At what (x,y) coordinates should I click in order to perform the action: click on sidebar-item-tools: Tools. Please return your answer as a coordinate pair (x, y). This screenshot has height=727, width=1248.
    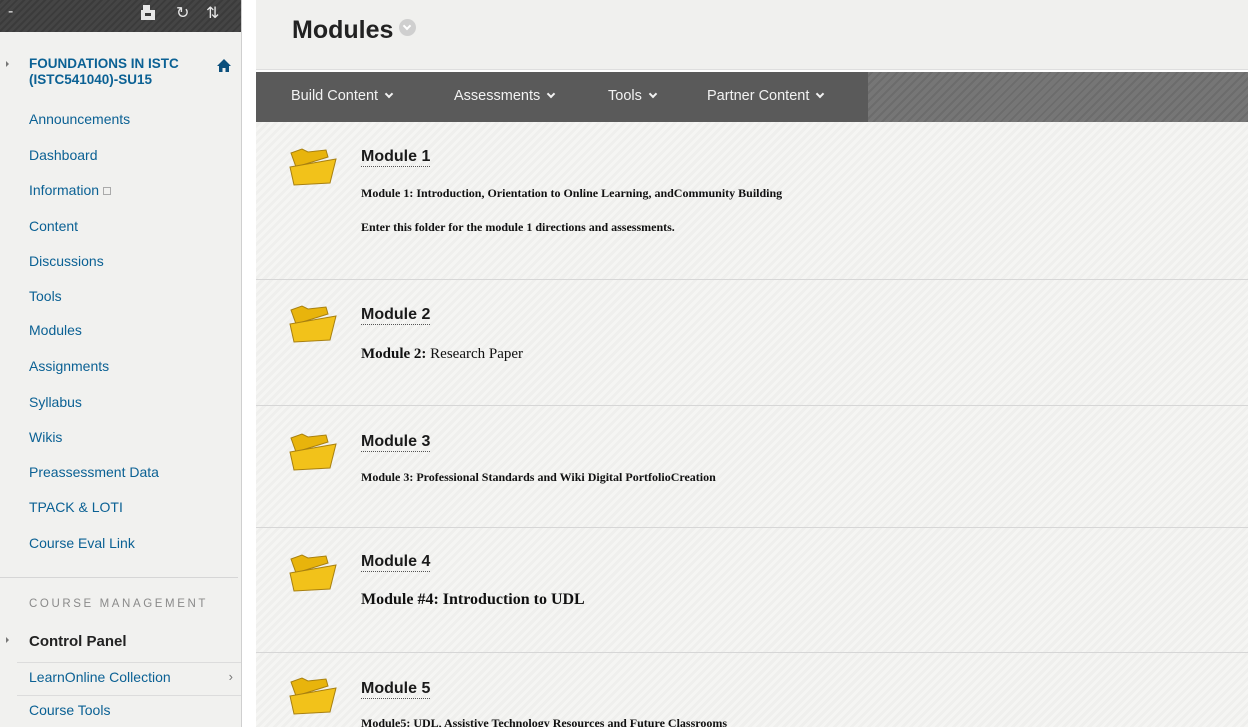
    Looking at the image, I should click on (45, 296).